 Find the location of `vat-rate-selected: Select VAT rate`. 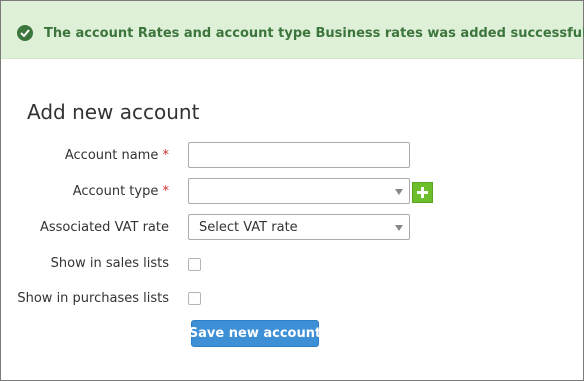

vat-rate-selected: Select VAT rate is located at coordinates (248, 227).